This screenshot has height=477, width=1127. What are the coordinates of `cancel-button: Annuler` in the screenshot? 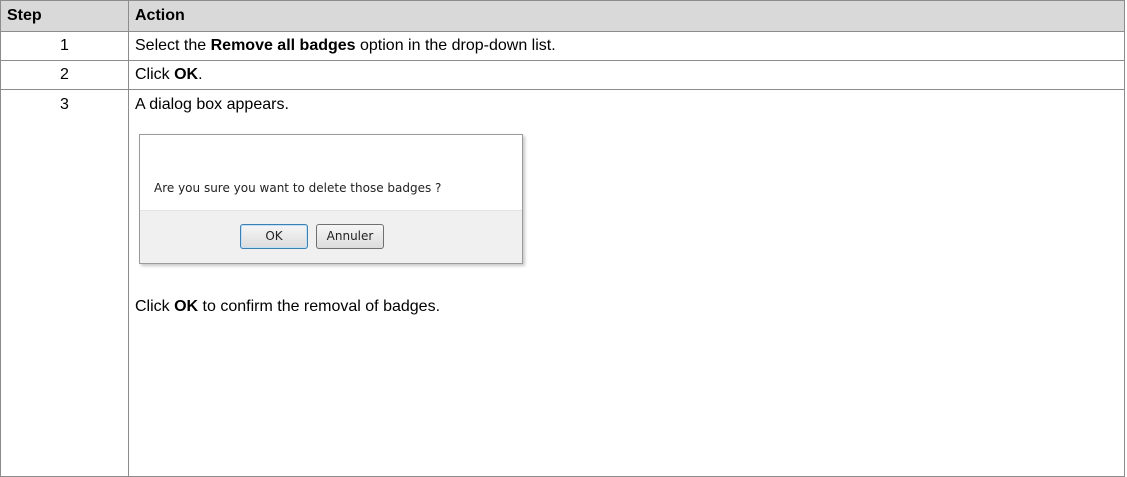 It's located at (350, 236).